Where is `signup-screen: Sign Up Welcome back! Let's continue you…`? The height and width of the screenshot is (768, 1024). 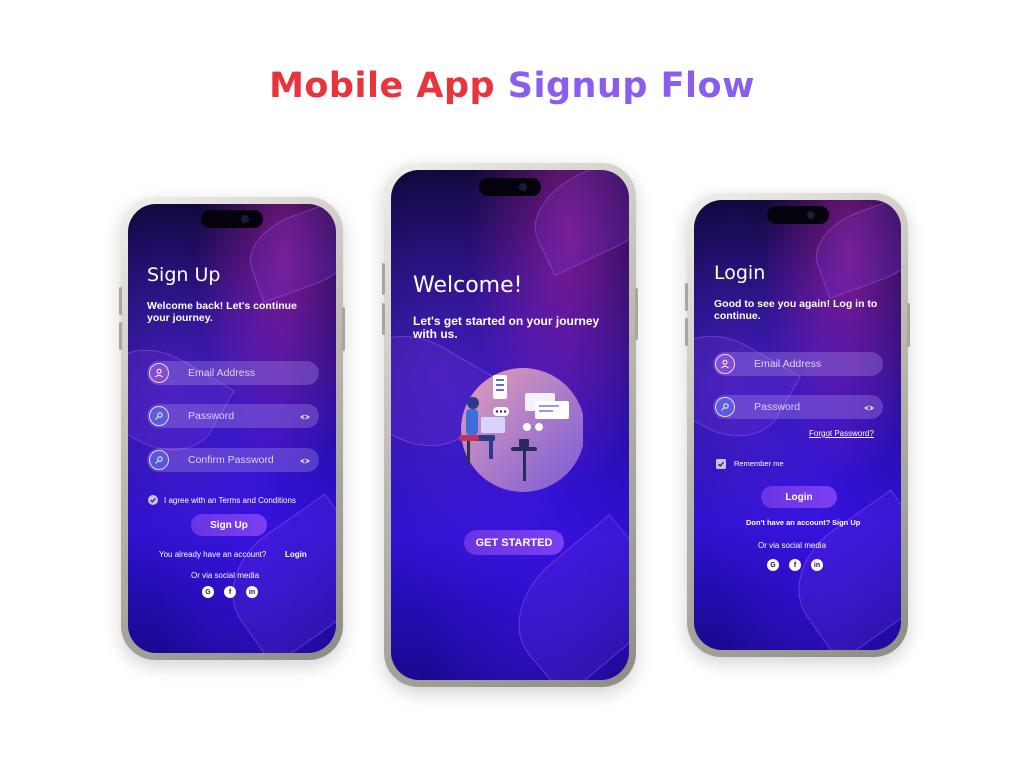
signup-screen: Sign Up Welcome back! Let's continue you… is located at coordinates (232, 428).